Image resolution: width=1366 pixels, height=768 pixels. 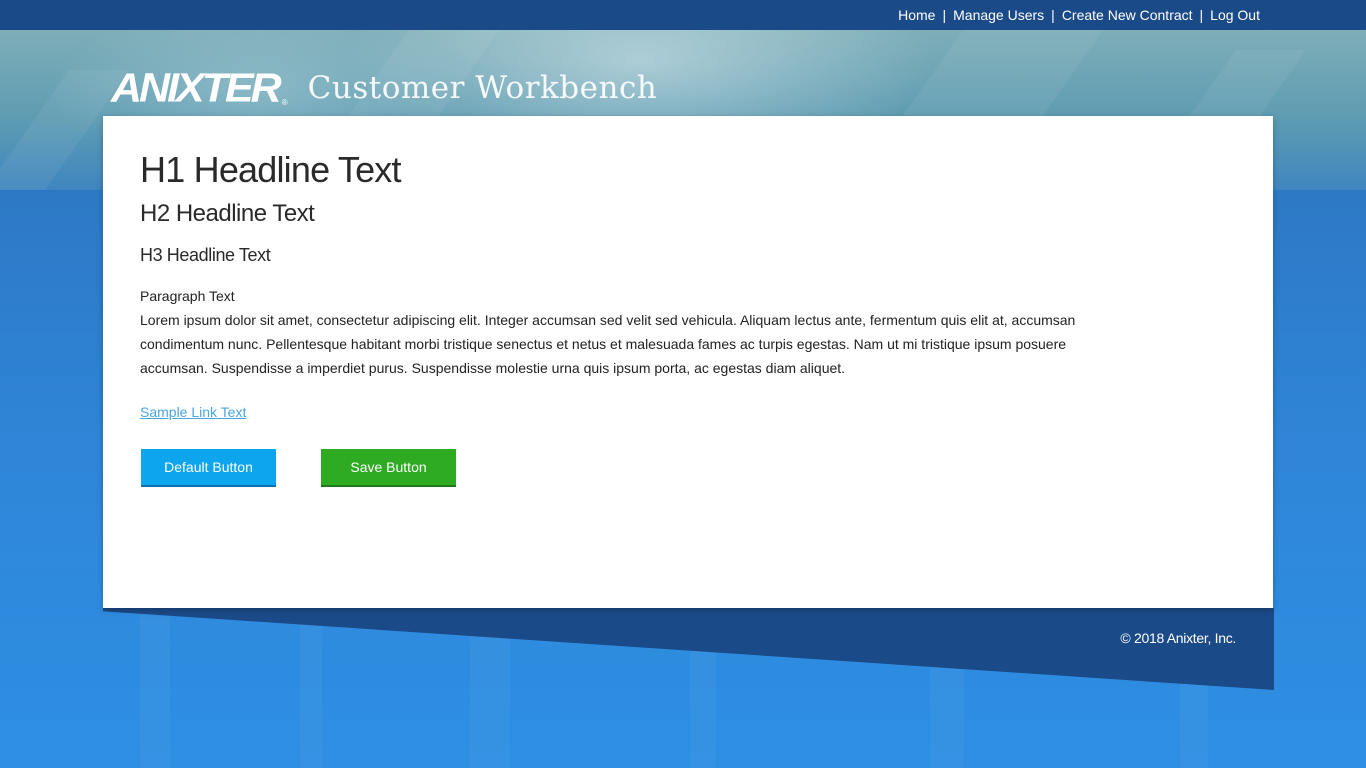 I want to click on nav-link-log-out: Log Out, so click(x=1235, y=15).